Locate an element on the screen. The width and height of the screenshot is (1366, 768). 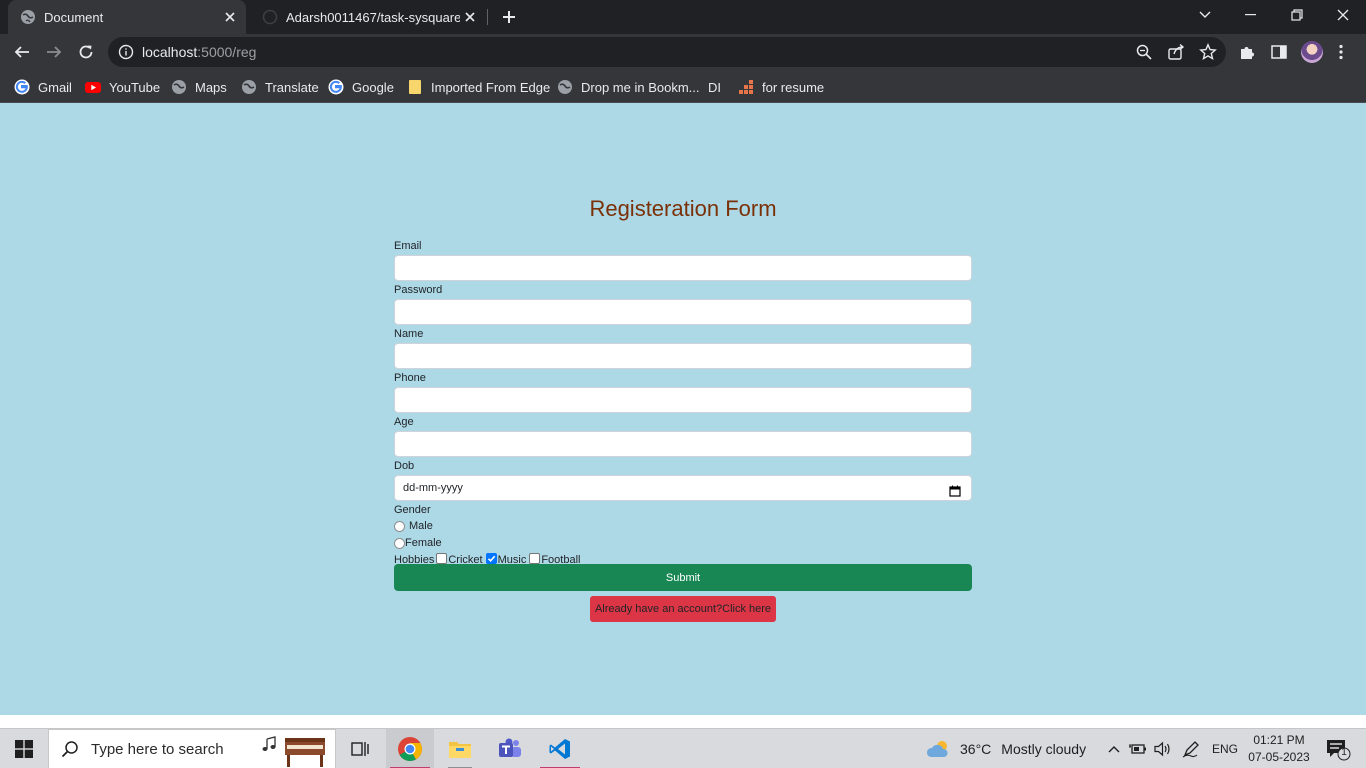
bookmark-youtube: YouTube is located at coordinates (122, 87).